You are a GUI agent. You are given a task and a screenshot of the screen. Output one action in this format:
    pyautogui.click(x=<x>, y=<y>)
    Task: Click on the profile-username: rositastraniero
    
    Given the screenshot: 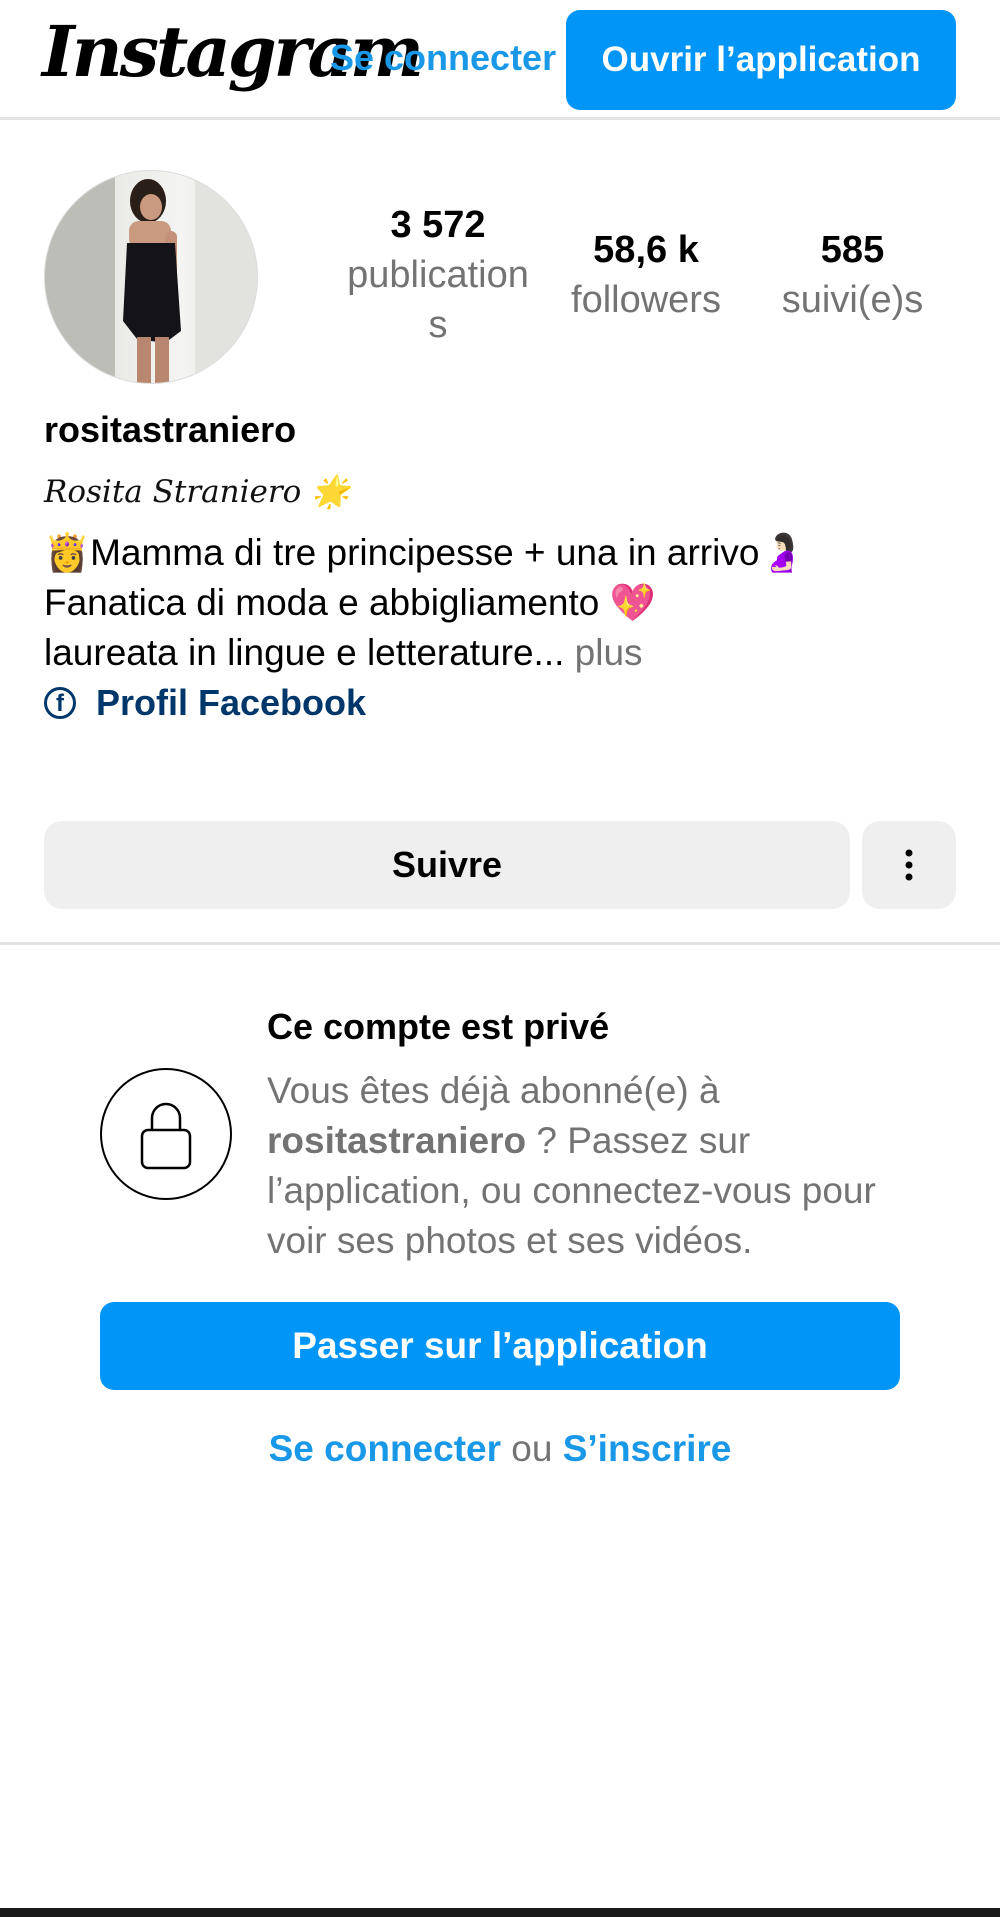 What is the action you would take?
    pyautogui.click(x=170, y=429)
    